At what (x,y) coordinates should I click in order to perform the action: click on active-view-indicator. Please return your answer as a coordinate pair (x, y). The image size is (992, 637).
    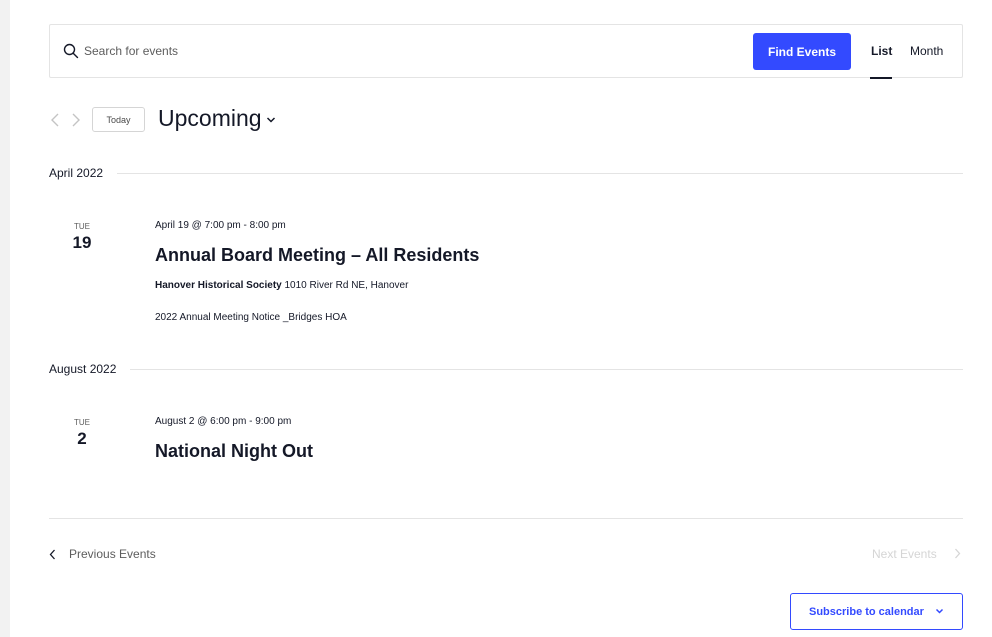
    Looking at the image, I should click on (881, 78).